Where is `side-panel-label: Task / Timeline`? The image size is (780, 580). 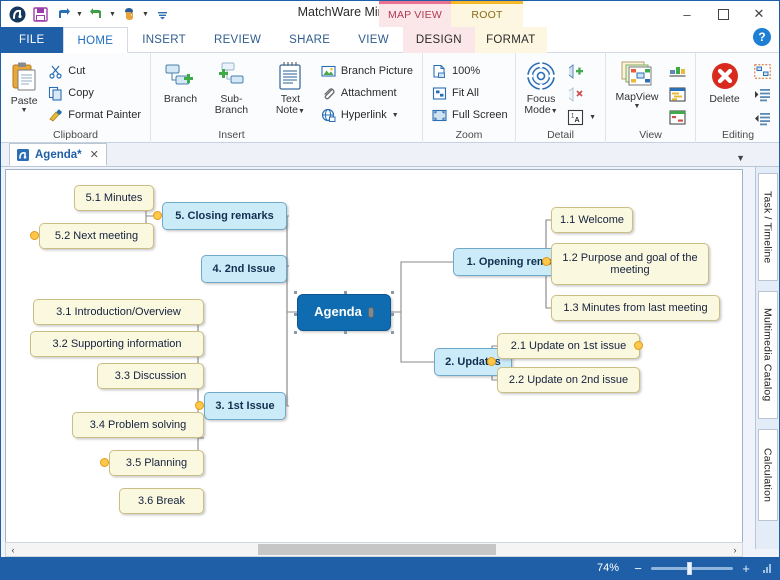
side-panel-label: Task / Timeline is located at coordinates (767, 227).